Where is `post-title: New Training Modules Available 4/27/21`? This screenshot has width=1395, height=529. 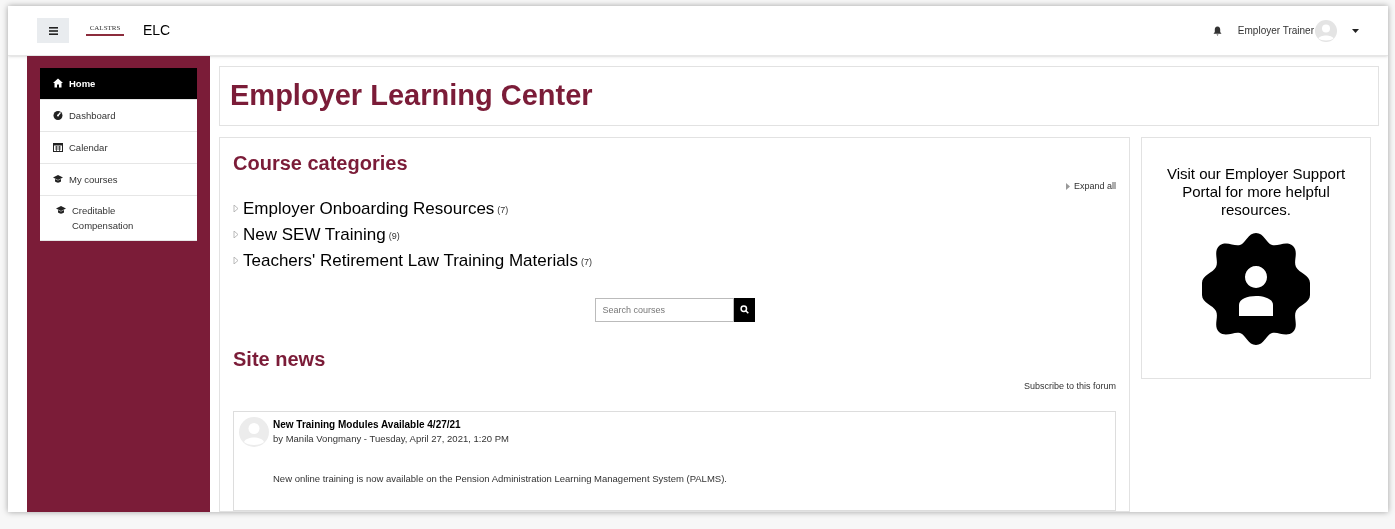 post-title: New Training Modules Available 4/27/21 is located at coordinates (500, 424).